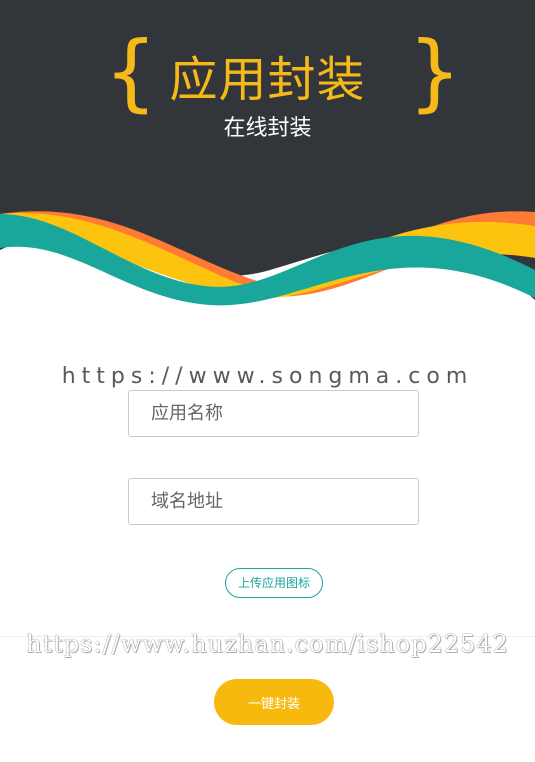  Describe the element at coordinates (267, 644) in the screenshot. I see `watermark-huzhan: https://www.huzhan.com/ishop22542` at that location.